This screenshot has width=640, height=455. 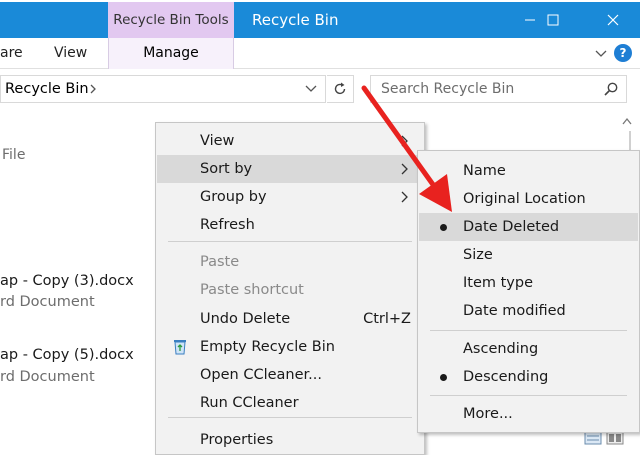 What do you see at coordinates (252, 290) in the screenshot?
I see `menu-item-label: Paste shortcut` at bounding box center [252, 290].